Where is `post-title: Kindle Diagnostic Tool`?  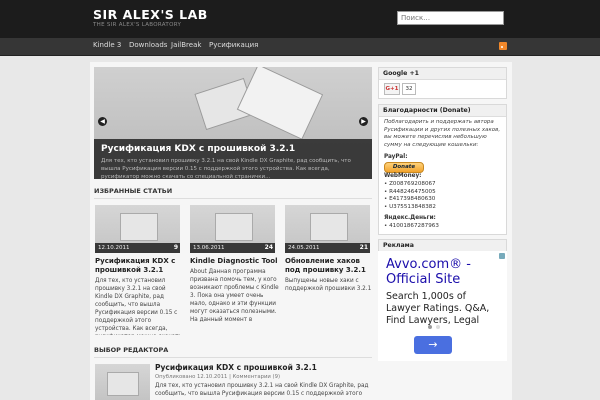
post-title: Kindle Diagnostic Tool is located at coordinates (235, 261).